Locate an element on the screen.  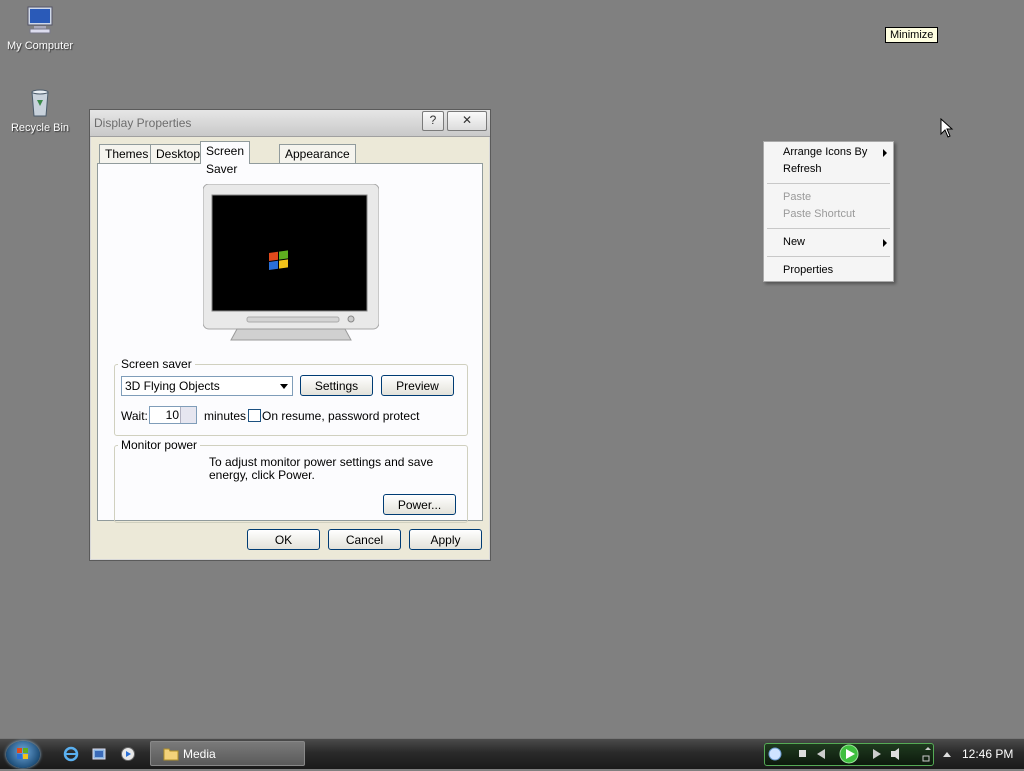
computer-icon is located at coordinates (40, 20).